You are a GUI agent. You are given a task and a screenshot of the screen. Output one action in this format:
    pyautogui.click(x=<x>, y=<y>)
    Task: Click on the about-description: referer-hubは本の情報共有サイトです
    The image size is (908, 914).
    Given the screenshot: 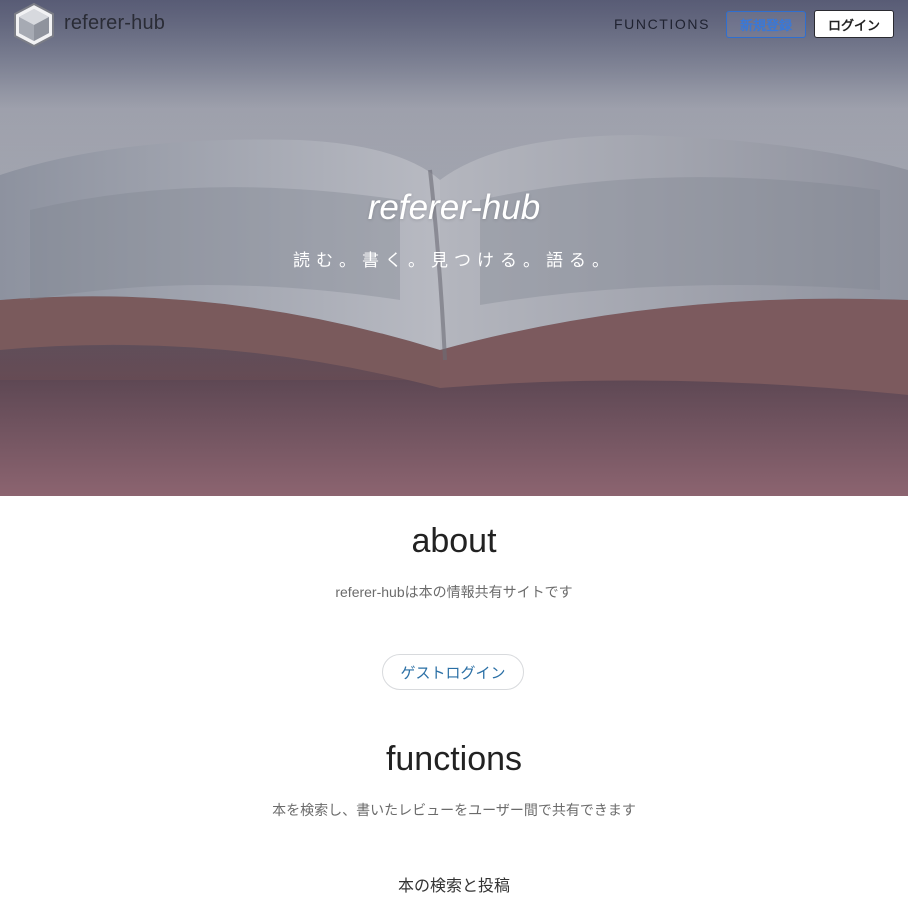 What is the action you would take?
    pyautogui.click(x=454, y=592)
    